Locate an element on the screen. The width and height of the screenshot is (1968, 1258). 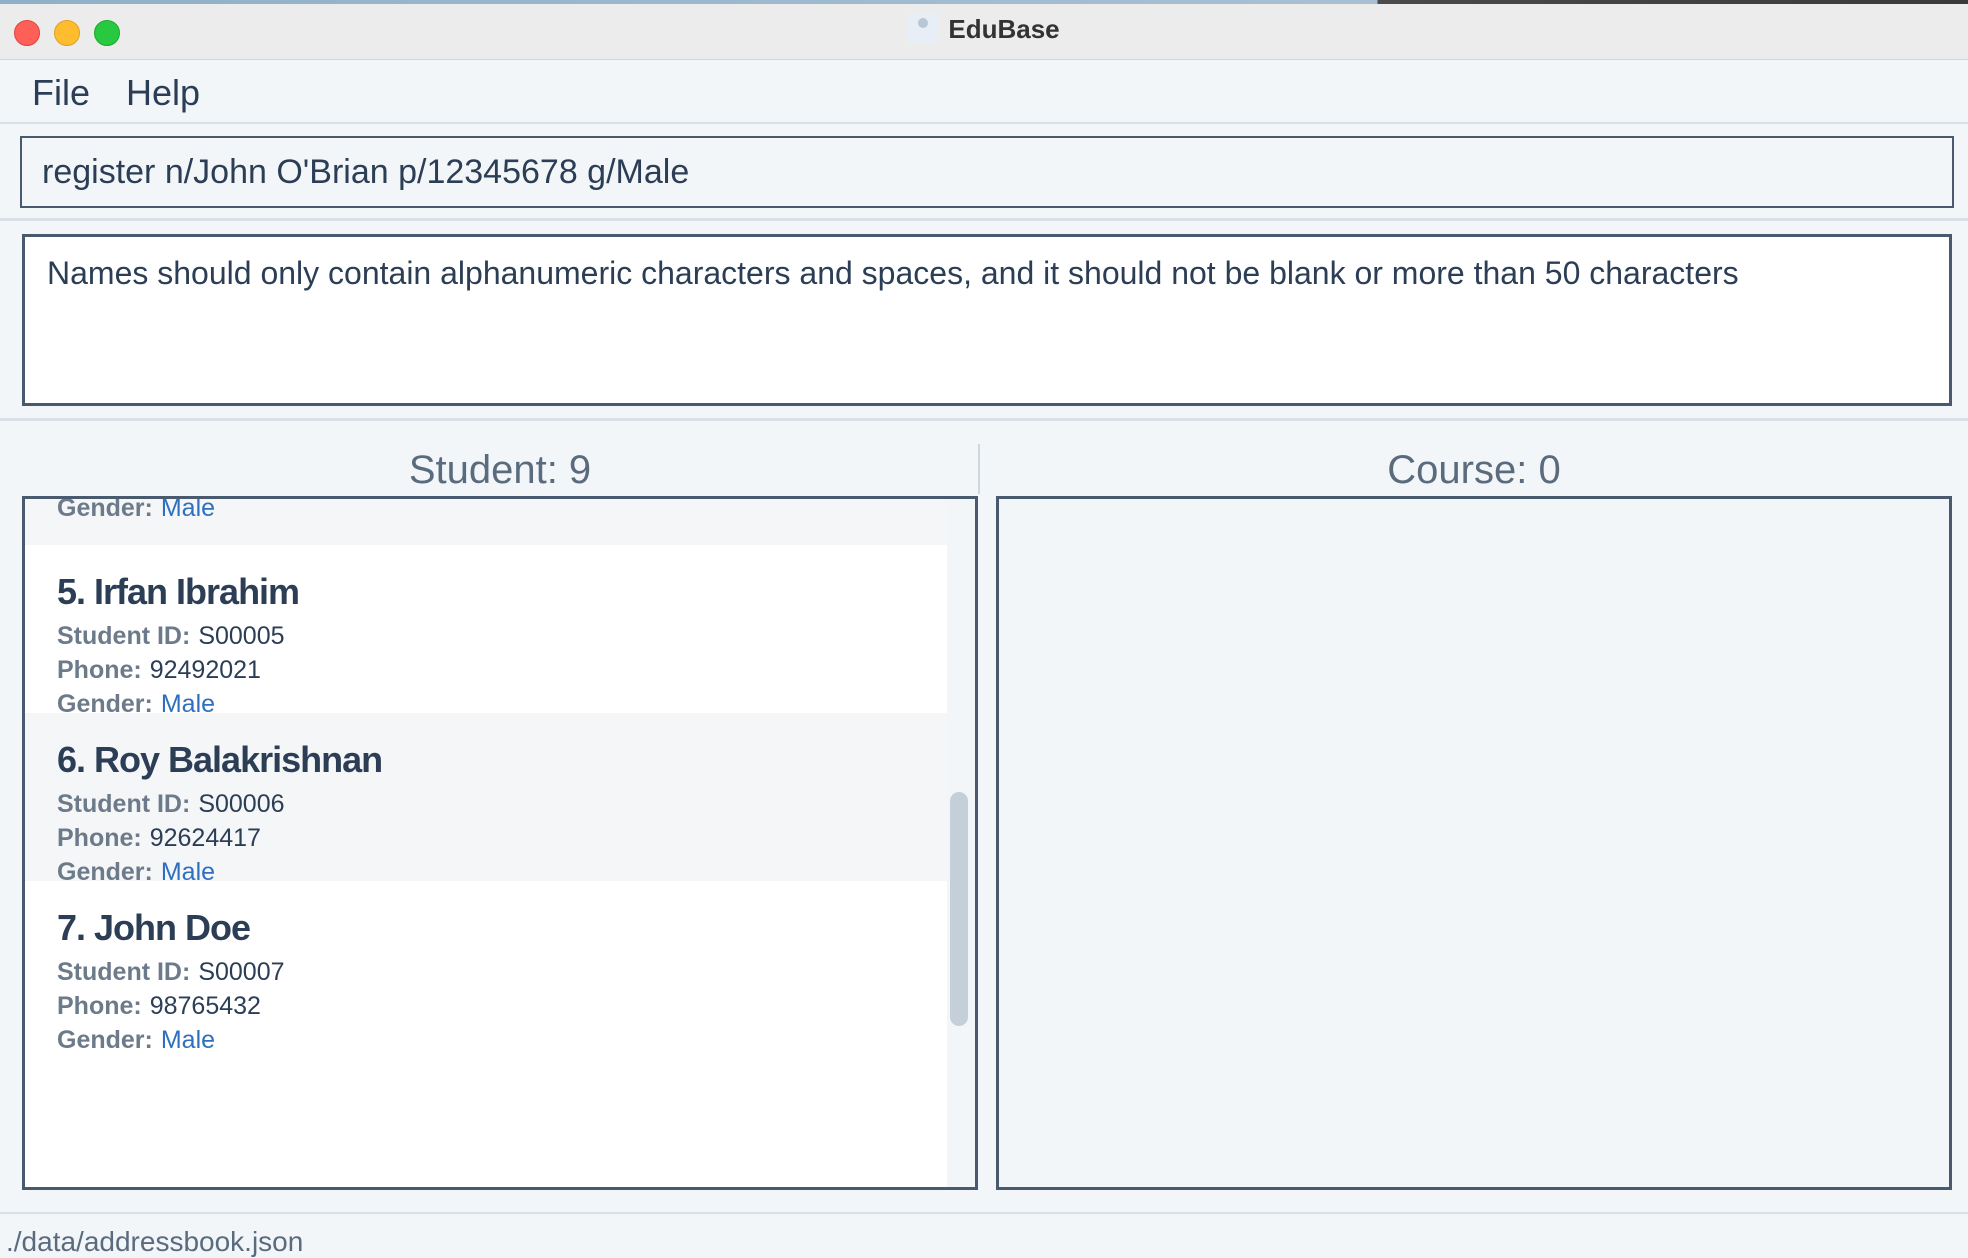
phone-row: Phone: 98765432 is located at coordinates (502, 1006).